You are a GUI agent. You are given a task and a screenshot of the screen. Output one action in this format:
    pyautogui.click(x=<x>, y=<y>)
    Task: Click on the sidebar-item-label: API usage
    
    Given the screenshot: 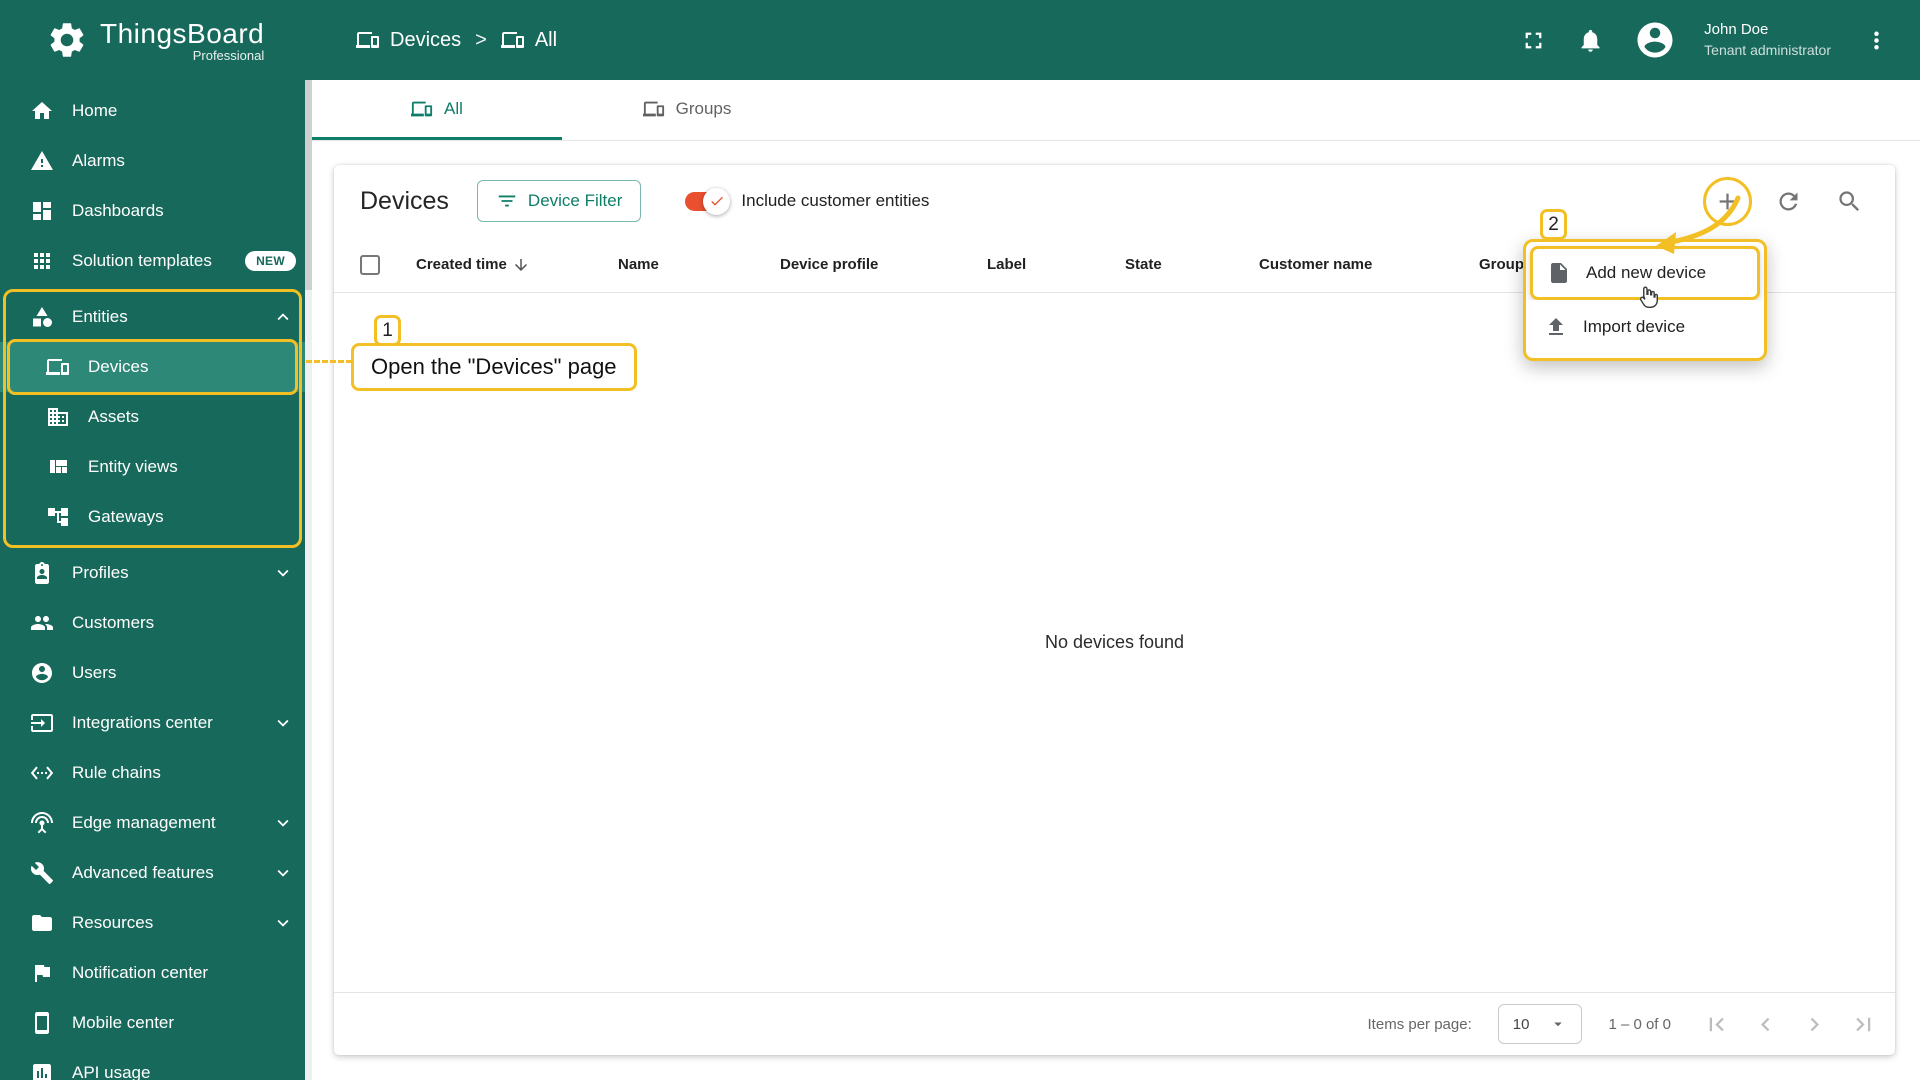 What is the action you would take?
    pyautogui.click(x=111, y=1071)
    